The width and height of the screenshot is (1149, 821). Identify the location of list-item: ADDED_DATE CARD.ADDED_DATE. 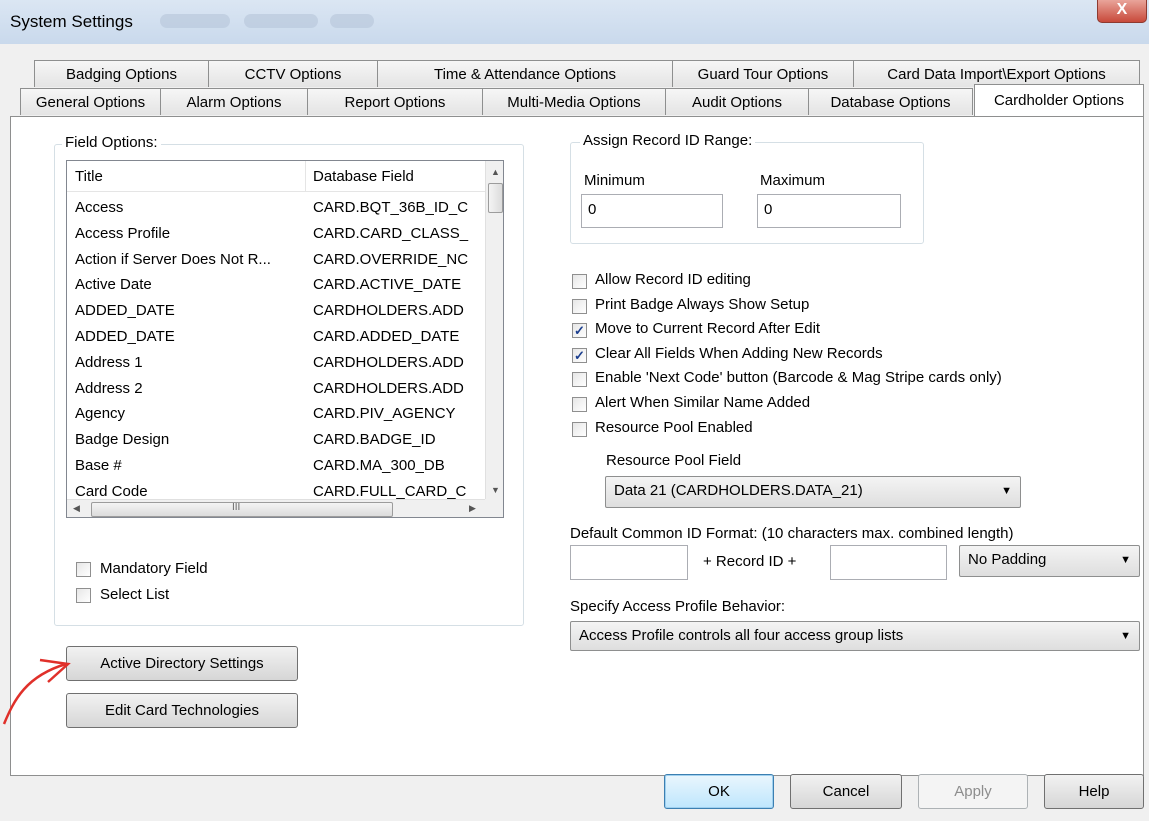
(276, 336).